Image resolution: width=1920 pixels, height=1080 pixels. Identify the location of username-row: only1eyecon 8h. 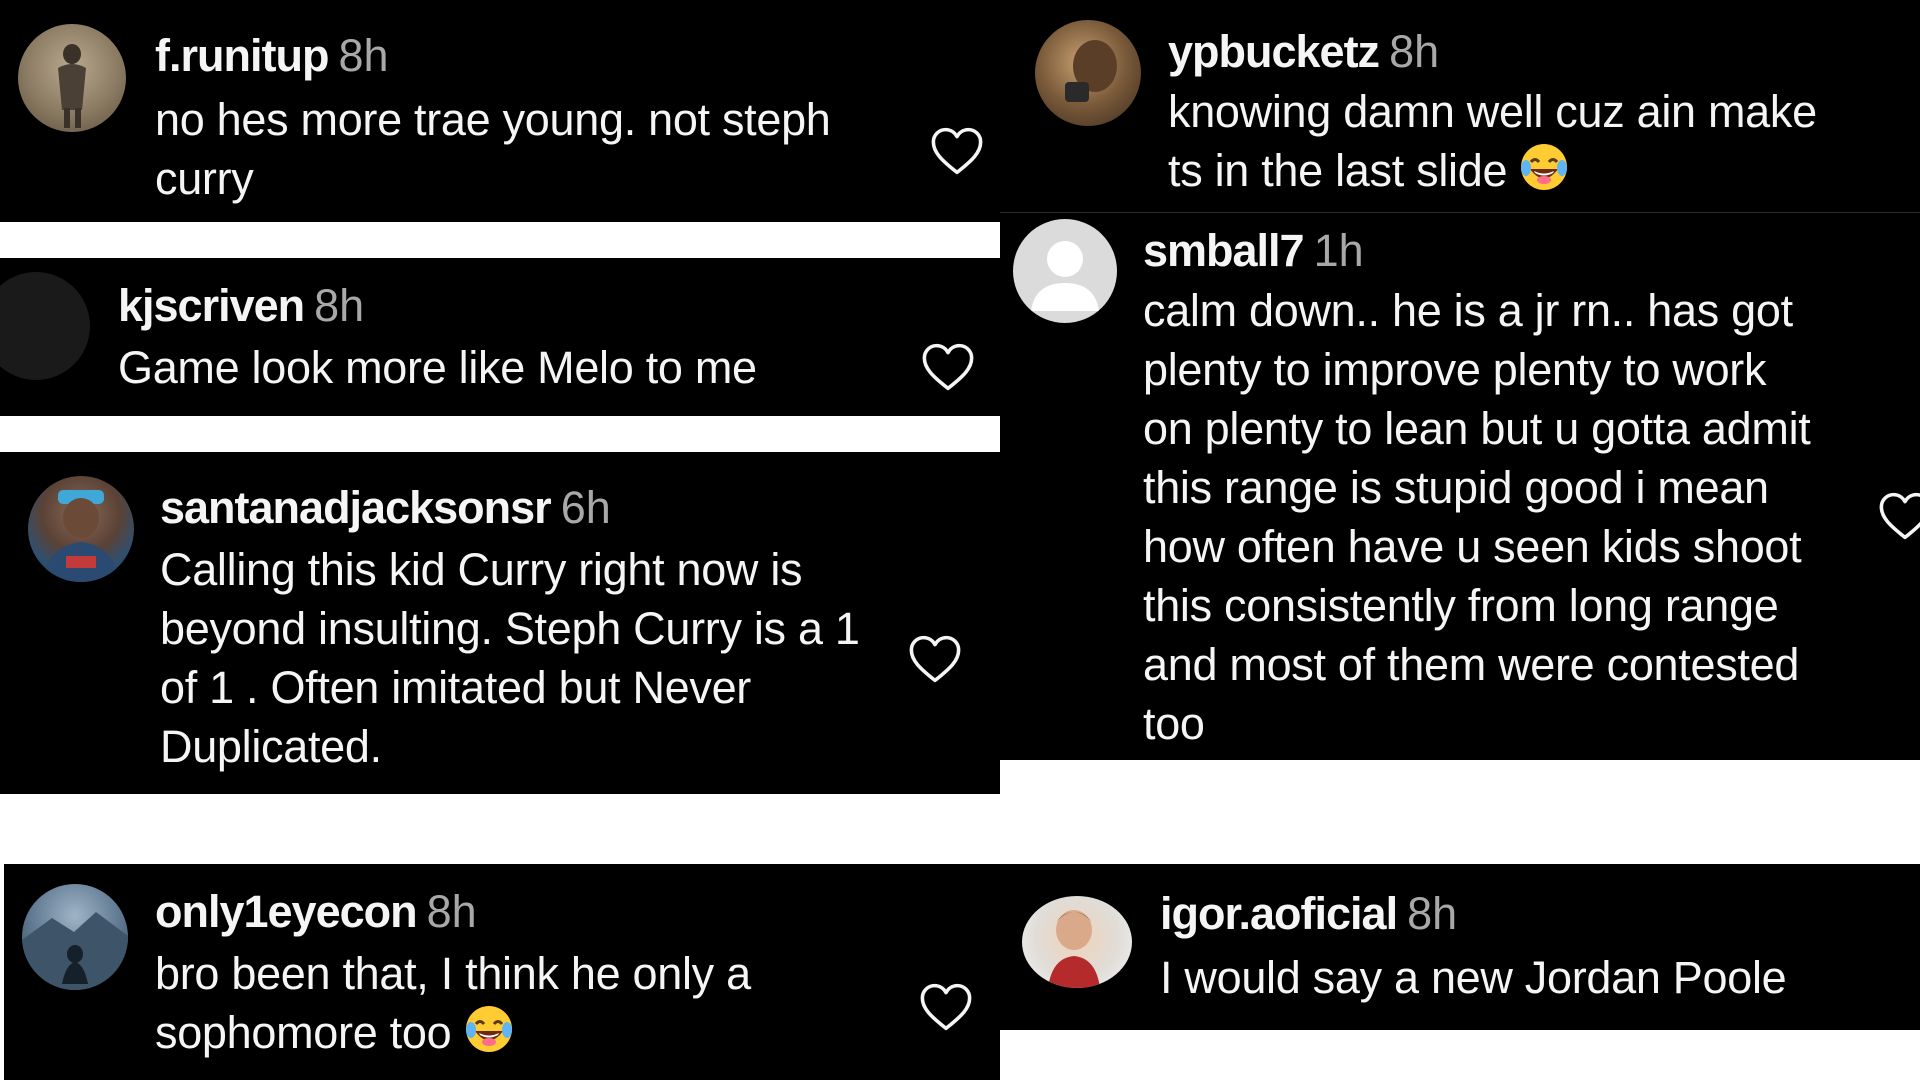
(316, 912).